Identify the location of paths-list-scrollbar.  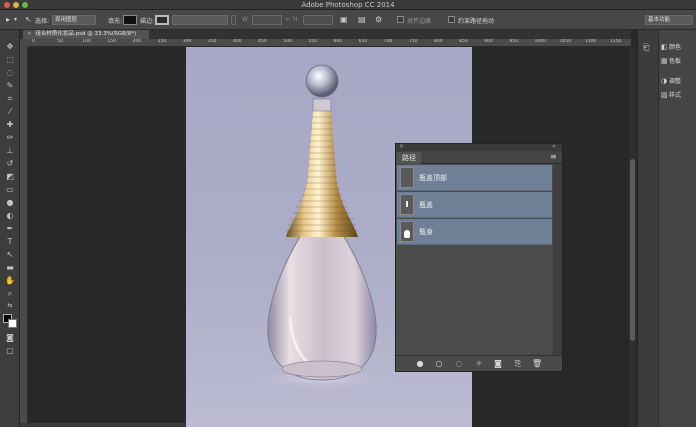
(557, 259).